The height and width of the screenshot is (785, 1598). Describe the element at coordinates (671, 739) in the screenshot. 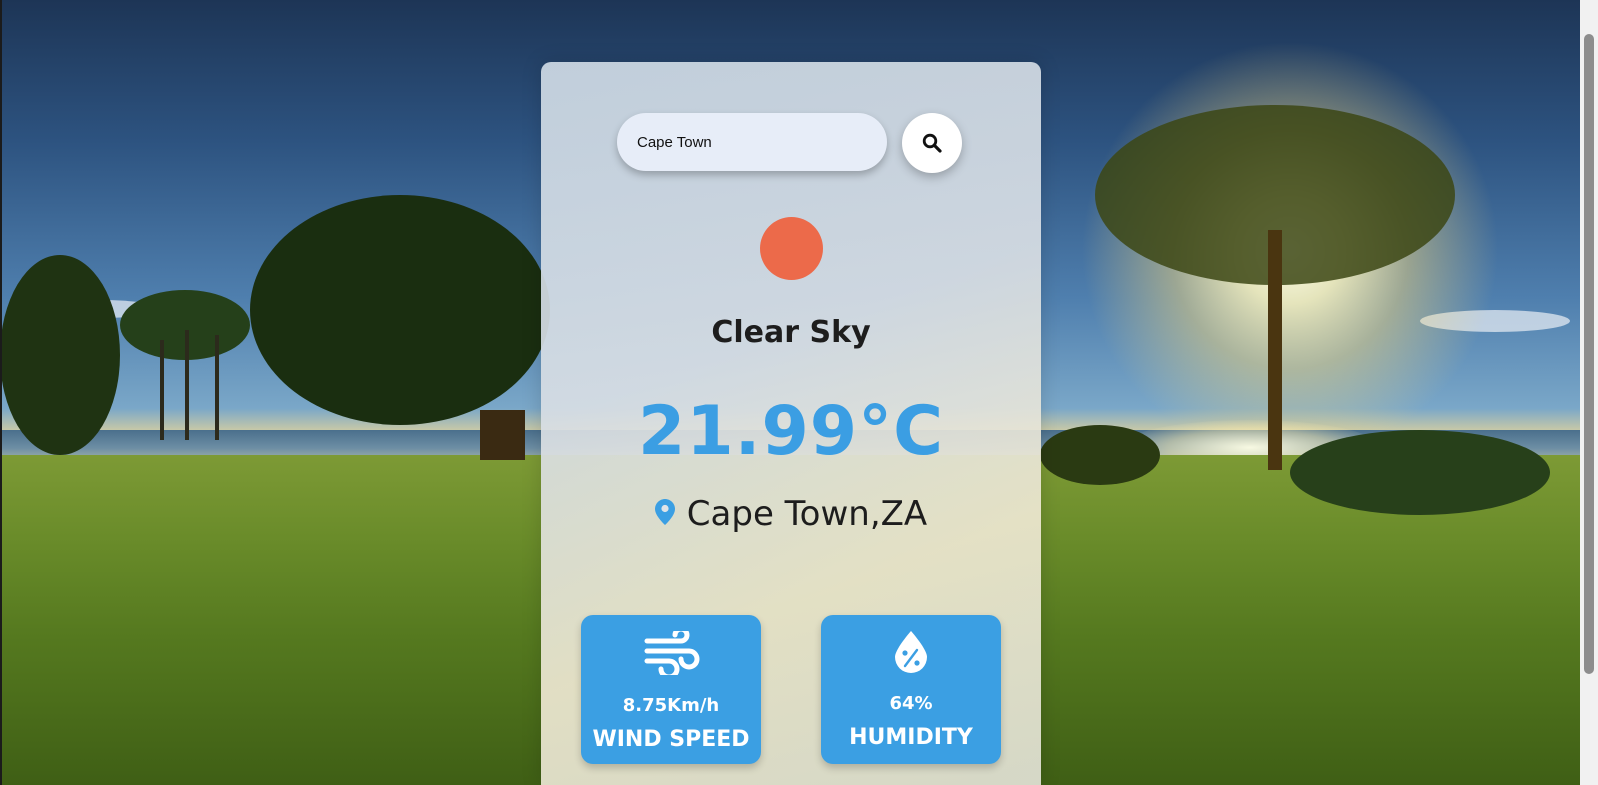

I see `wind-speed-label: WIND SPEED` at that location.